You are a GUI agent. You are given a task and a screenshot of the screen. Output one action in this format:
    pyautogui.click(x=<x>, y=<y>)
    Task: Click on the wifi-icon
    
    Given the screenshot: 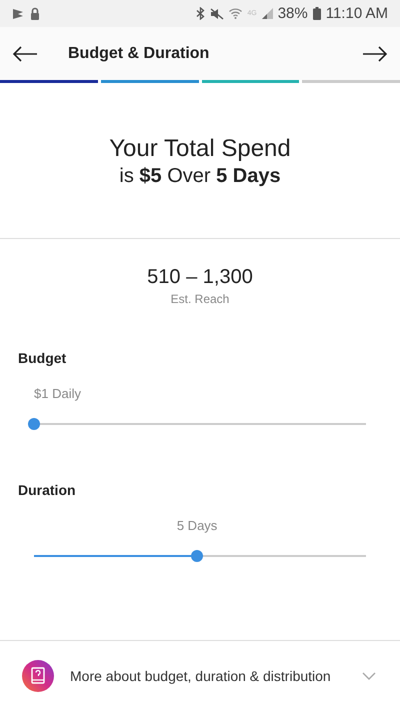 What is the action you would take?
    pyautogui.click(x=235, y=13)
    